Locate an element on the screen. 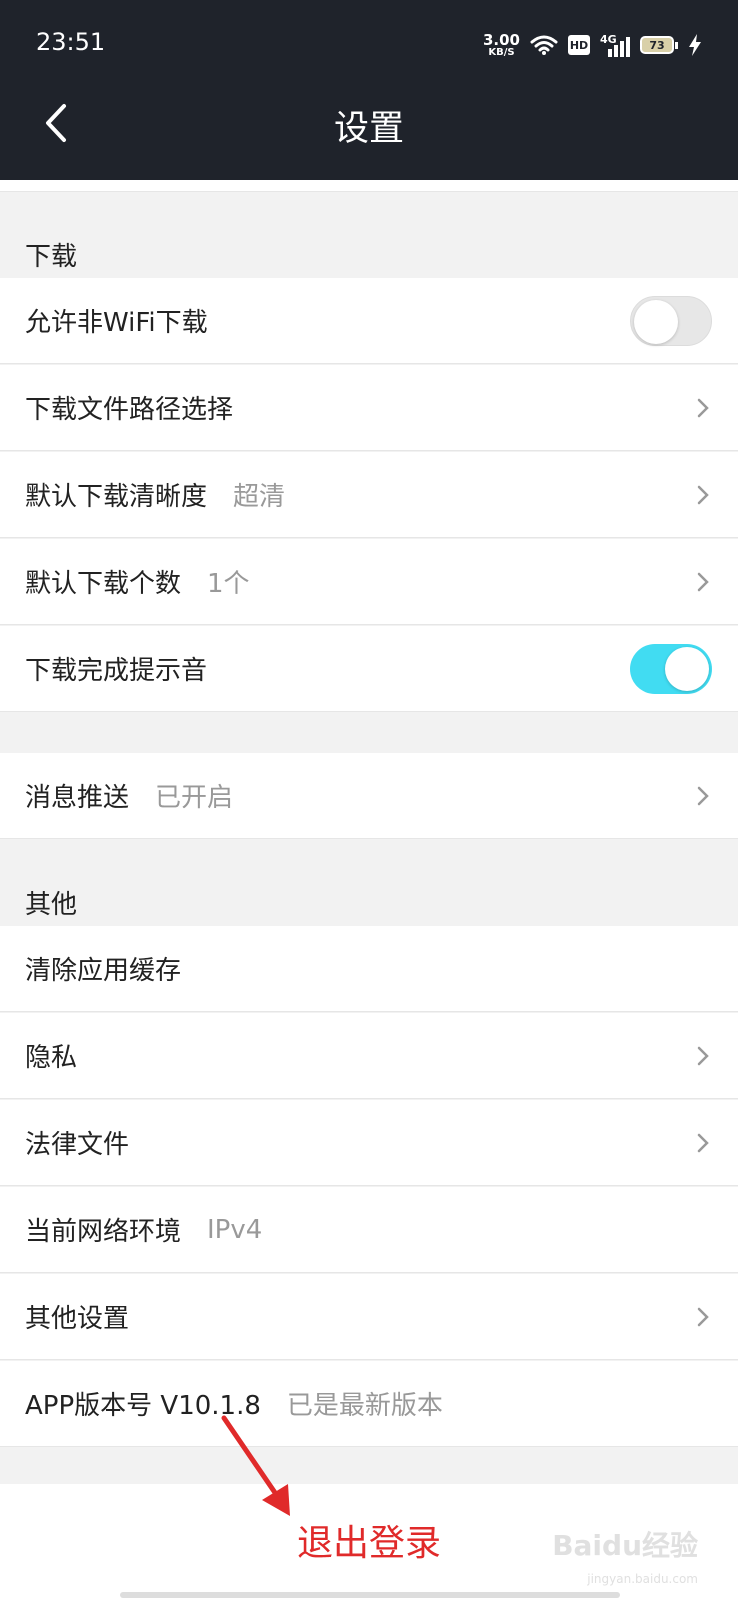  completion-sound-toggle is located at coordinates (671, 669).